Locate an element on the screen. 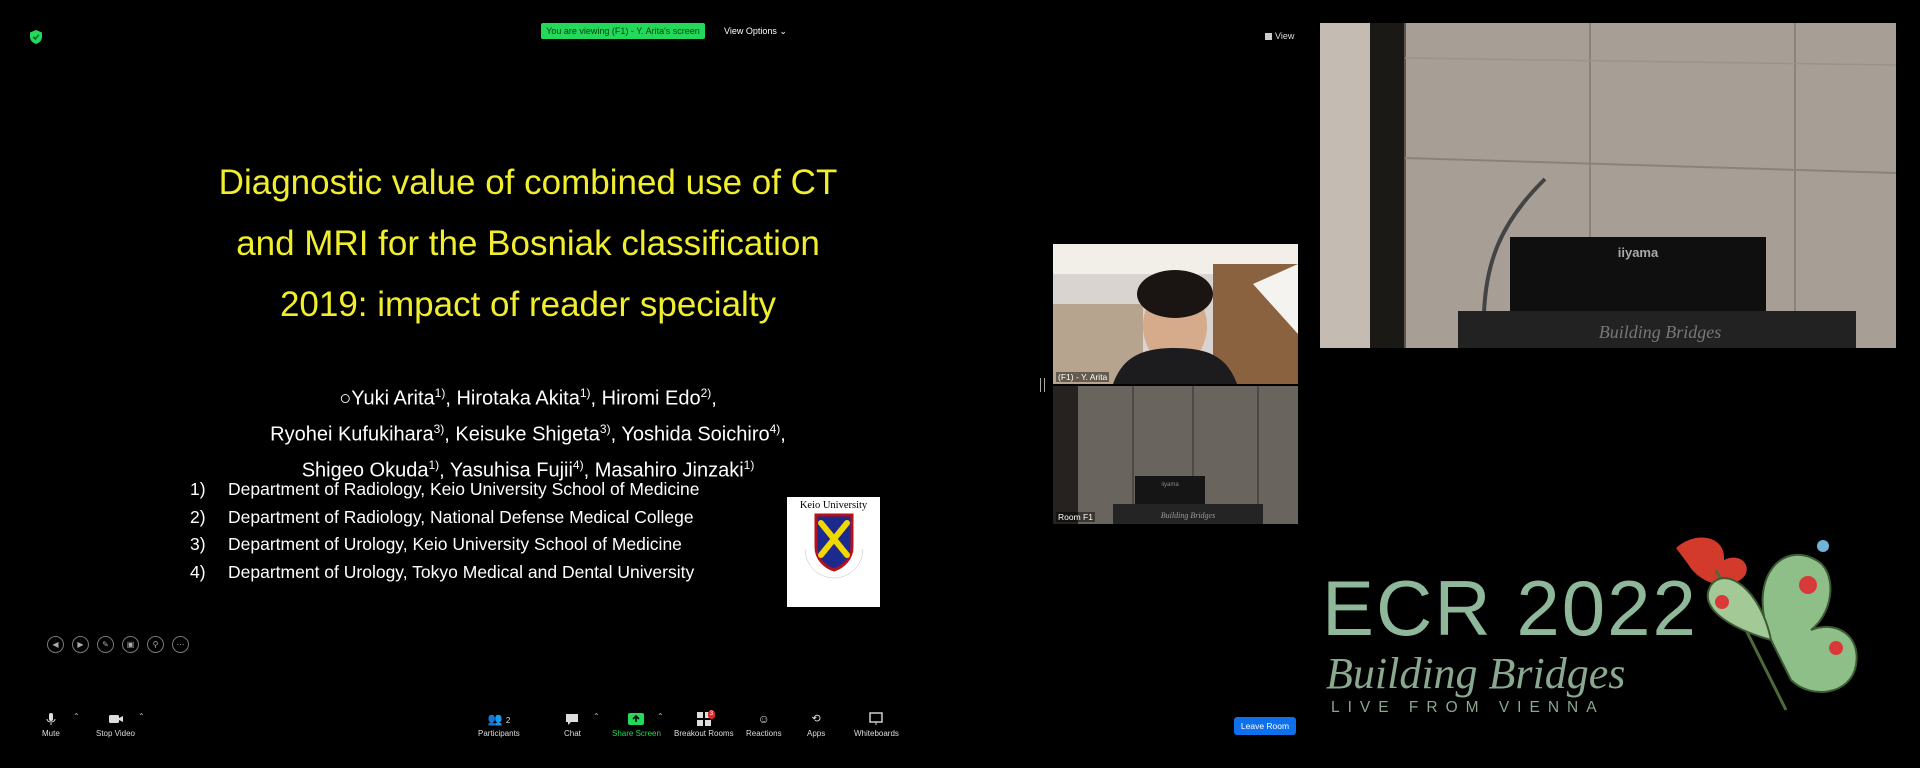  ecr-title: ECR 2022 is located at coordinates (1510, 608).